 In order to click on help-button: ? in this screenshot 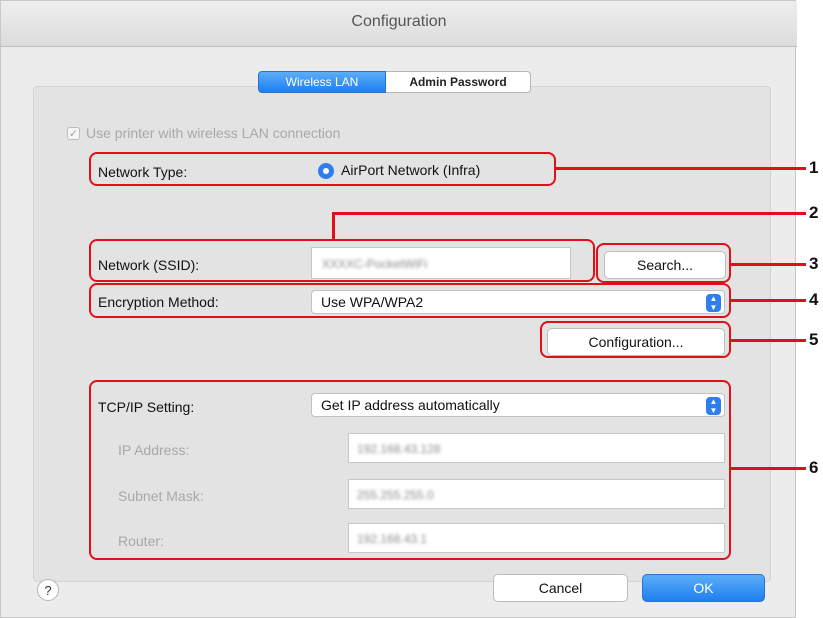, I will do `click(48, 590)`.